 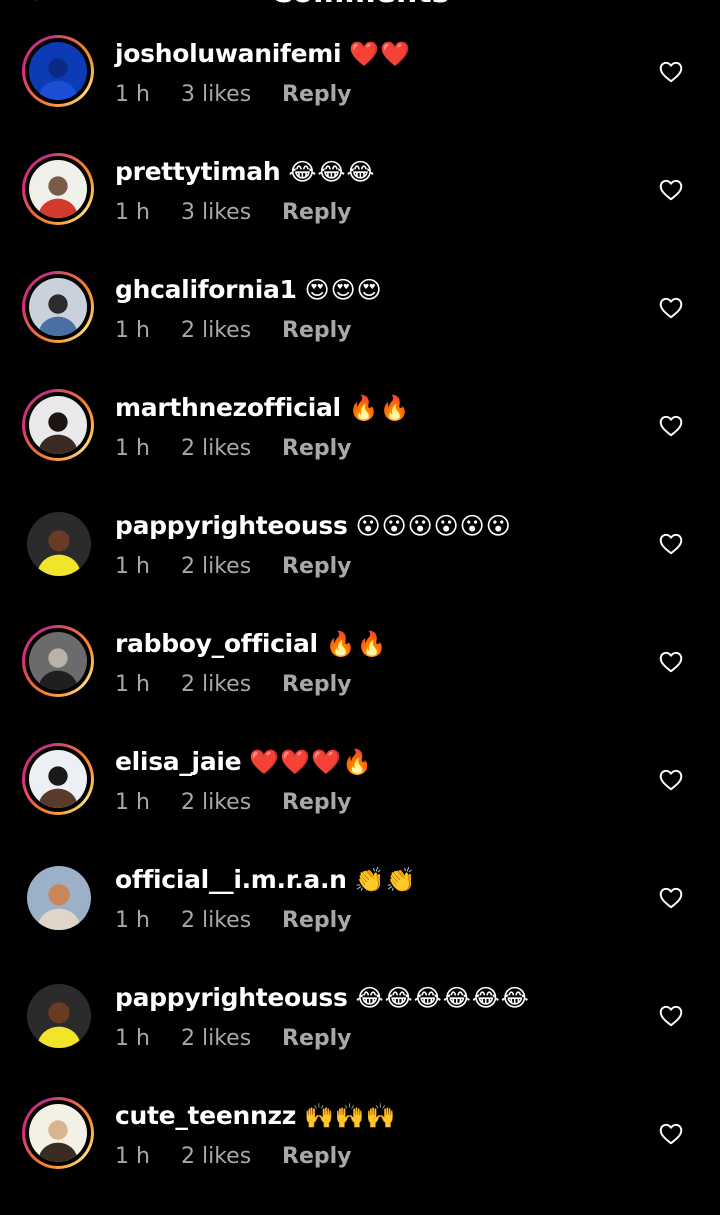 I want to click on comment-row: elisa_jaie ❤️❤️❤️🔥 1 h 2 likes Reply, so click(x=360, y=802).